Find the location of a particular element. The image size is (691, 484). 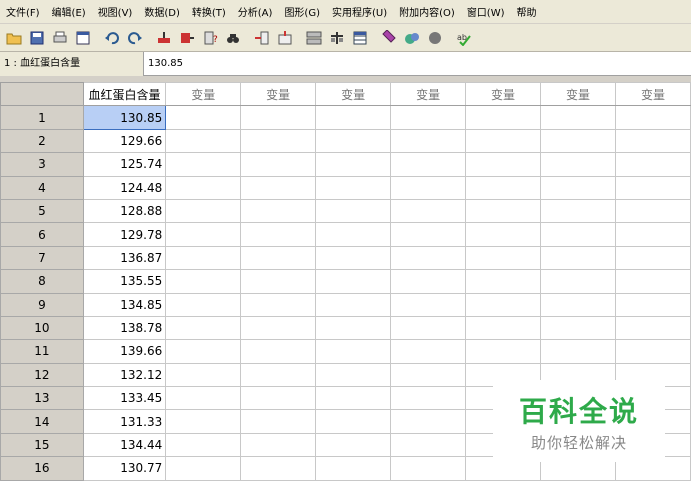

menu-item-0: 文件(F) is located at coordinates (23, 11).